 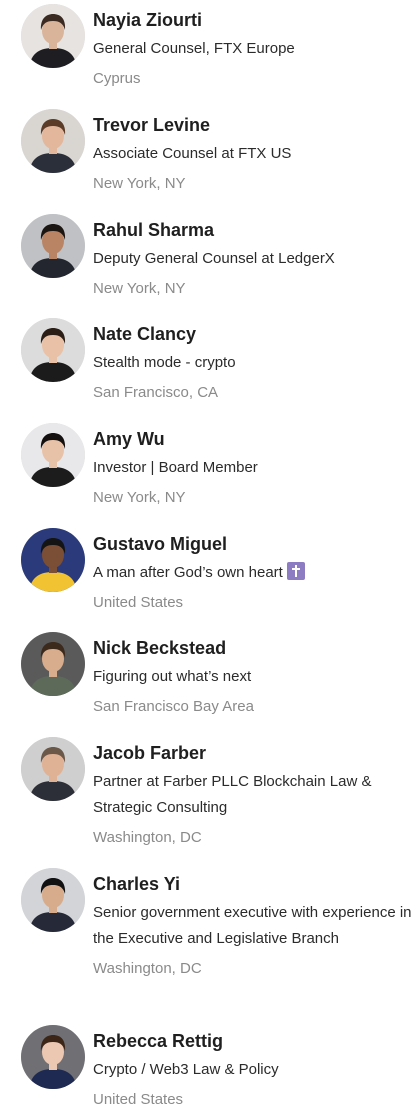 What do you see at coordinates (253, 125) in the screenshot?
I see `person-name: Trevor Levine` at bounding box center [253, 125].